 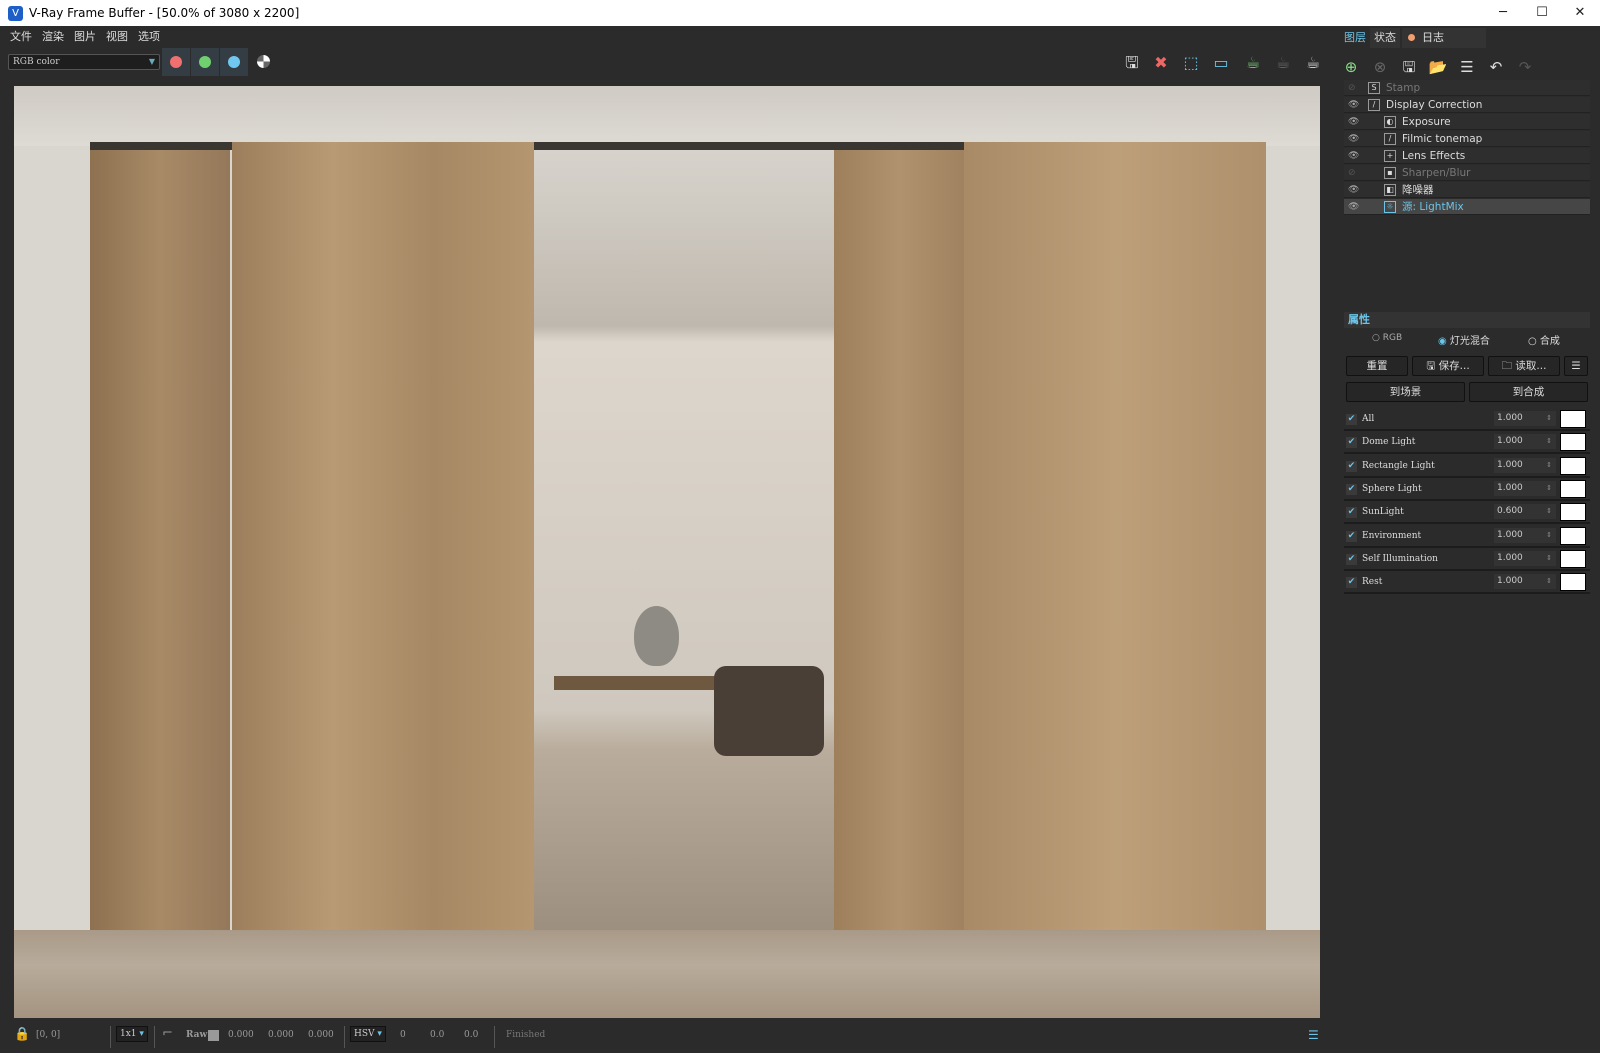 What do you see at coordinates (1467, 207) in the screenshot?
I see `layer-item: 👁 ☼ 源: LightMix` at bounding box center [1467, 207].